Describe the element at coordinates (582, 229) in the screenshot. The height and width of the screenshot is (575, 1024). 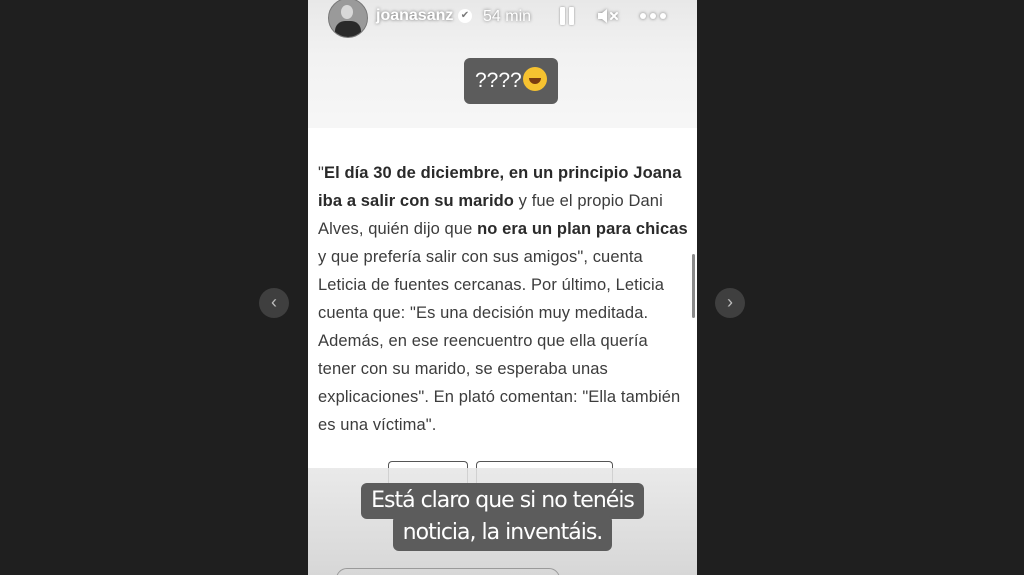
I see `bold-phrase-2: no era un plan para chicas` at that location.